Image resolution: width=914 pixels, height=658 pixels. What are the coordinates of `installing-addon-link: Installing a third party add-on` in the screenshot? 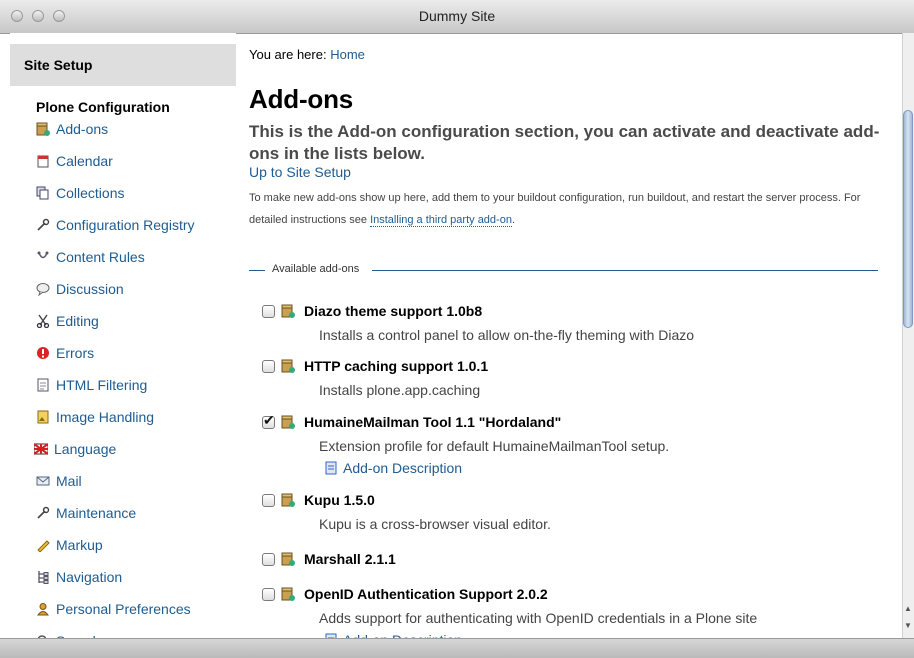 It's located at (441, 220).